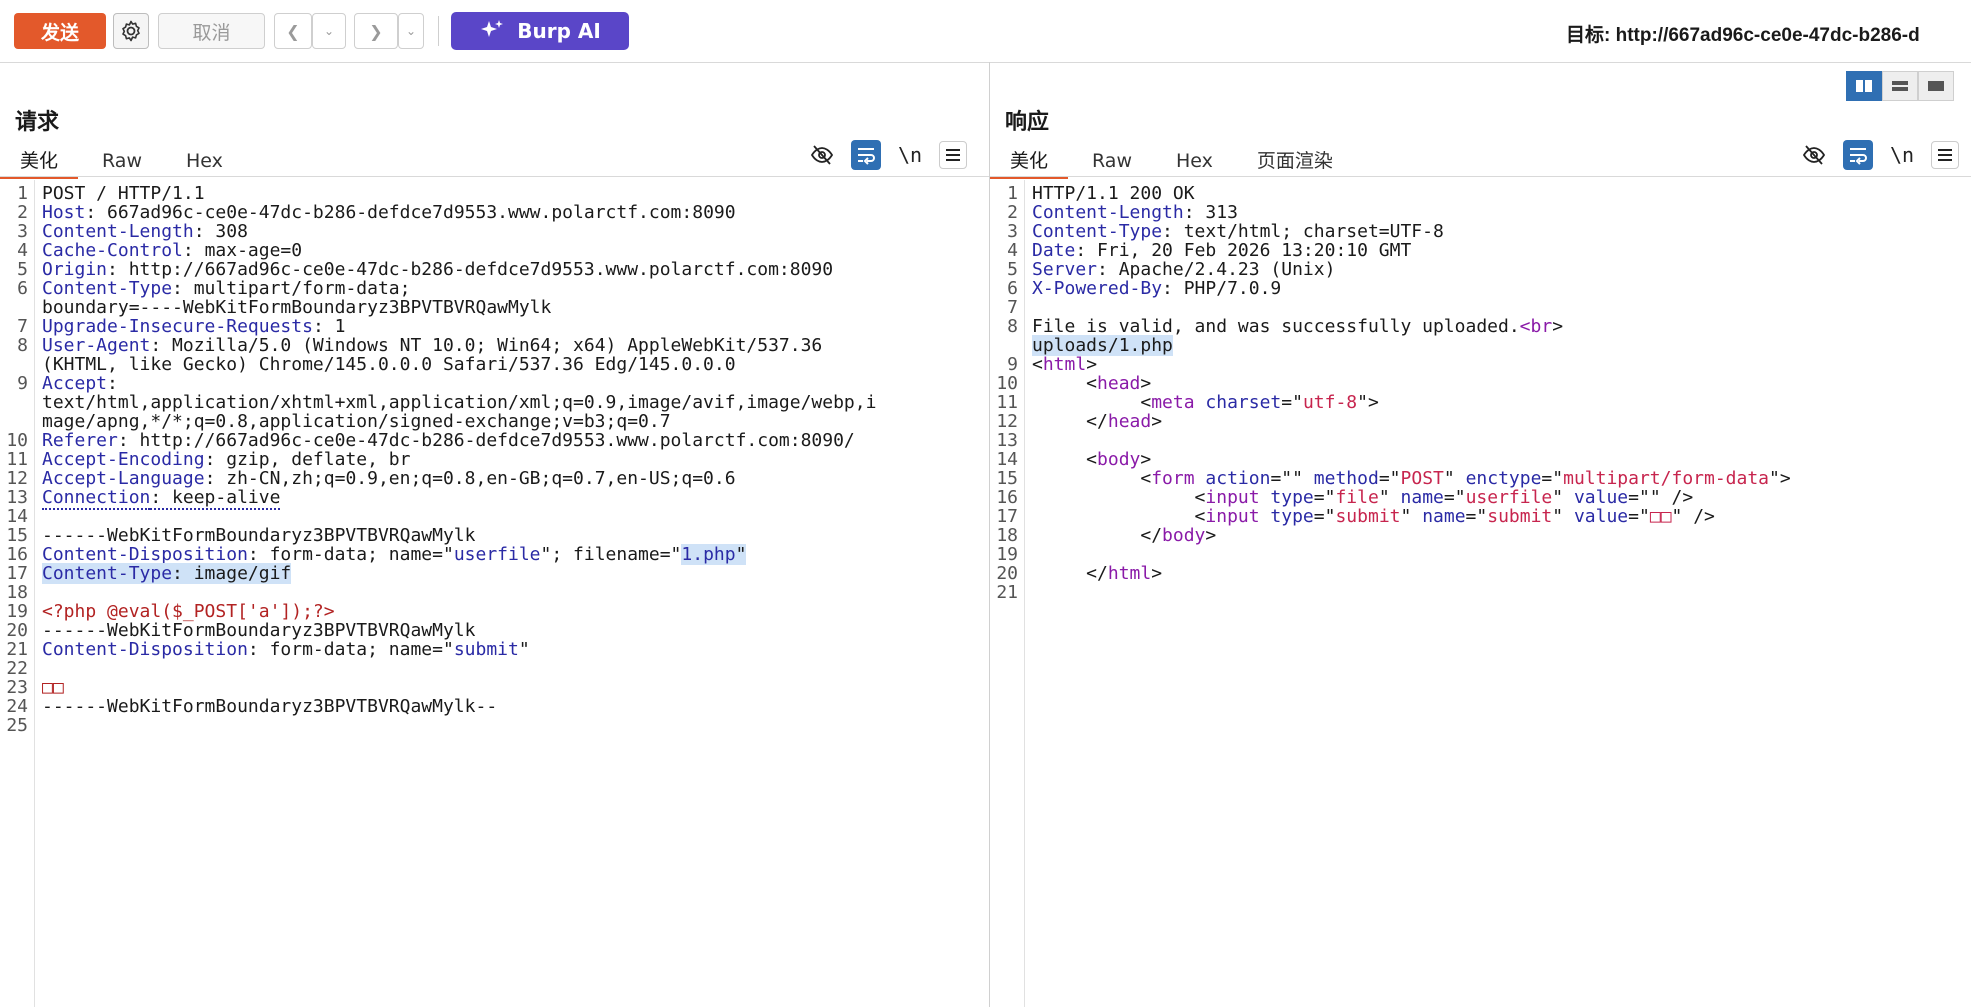 The width and height of the screenshot is (1971, 1007). I want to click on back-history-dropdown: ⌄, so click(329, 31).